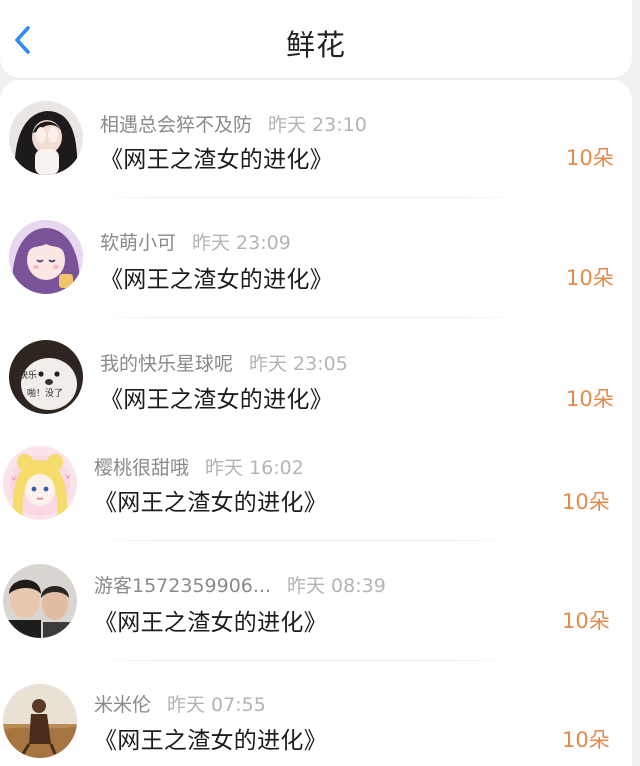  What do you see at coordinates (28, 375) in the screenshot?
I see `avatar-caption: 快乐` at bounding box center [28, 375].